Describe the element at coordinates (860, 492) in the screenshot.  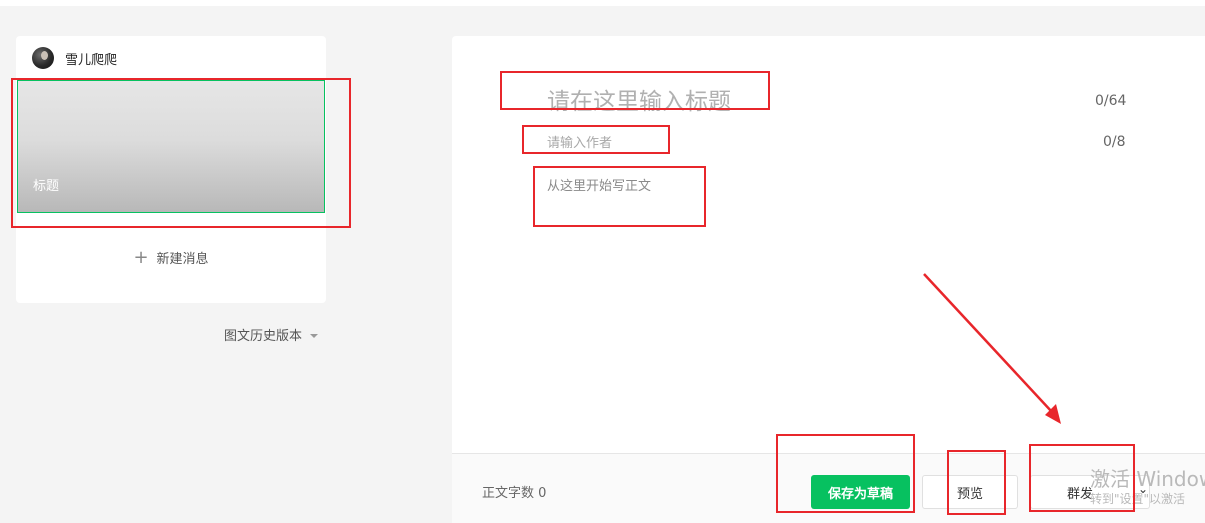
I see `save-draft-button: 保存为草稿` at that location.